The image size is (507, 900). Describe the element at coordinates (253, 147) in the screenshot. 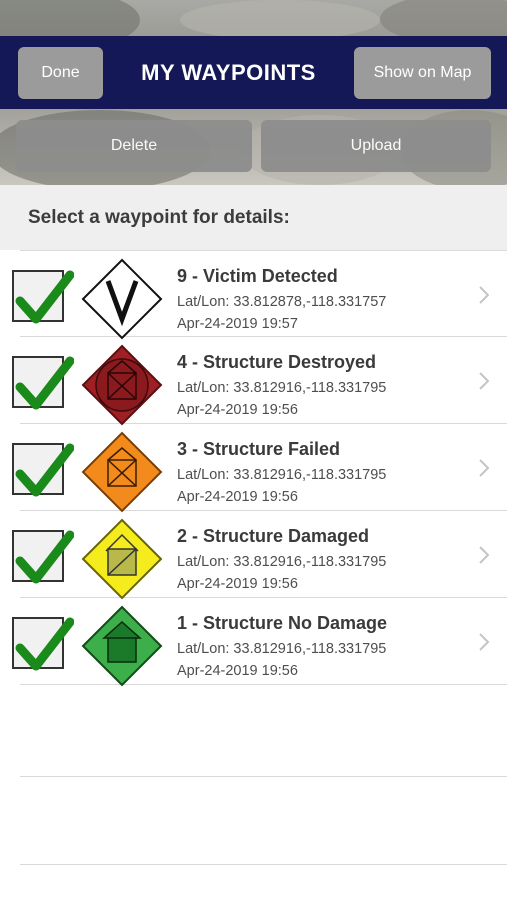

I see `action-bar: Delete Upload` at that location.